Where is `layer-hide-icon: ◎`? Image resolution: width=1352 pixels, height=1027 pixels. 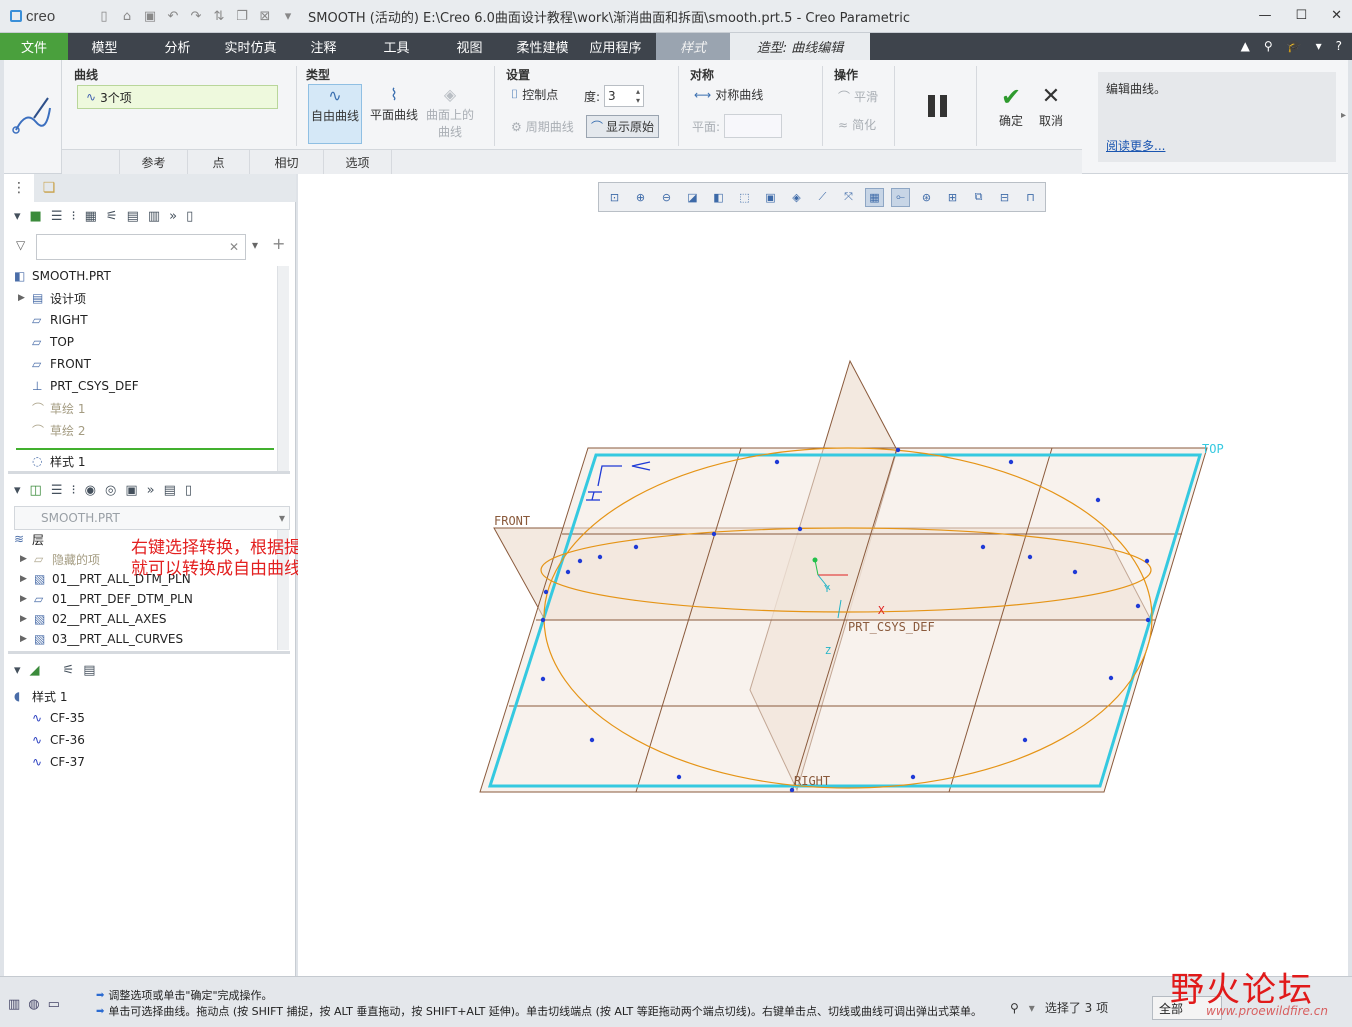
layer-hide-icon: ◎ is located at coordinates (110, 490).